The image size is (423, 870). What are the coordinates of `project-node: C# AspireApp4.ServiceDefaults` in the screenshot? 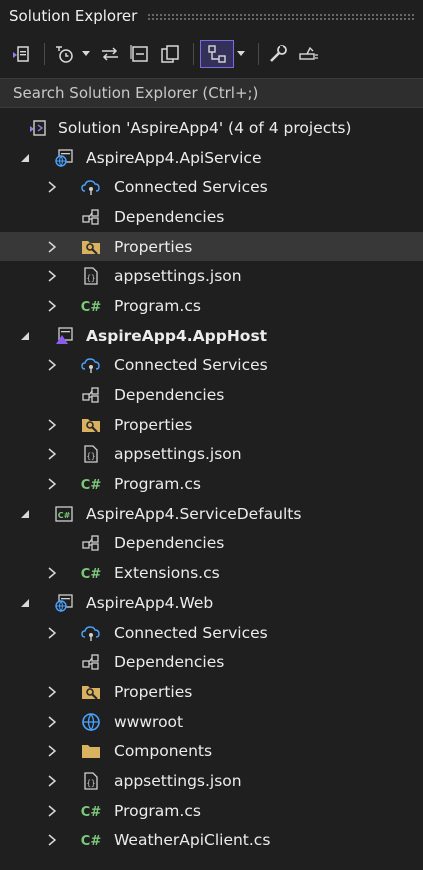 It's located at (211, 514).